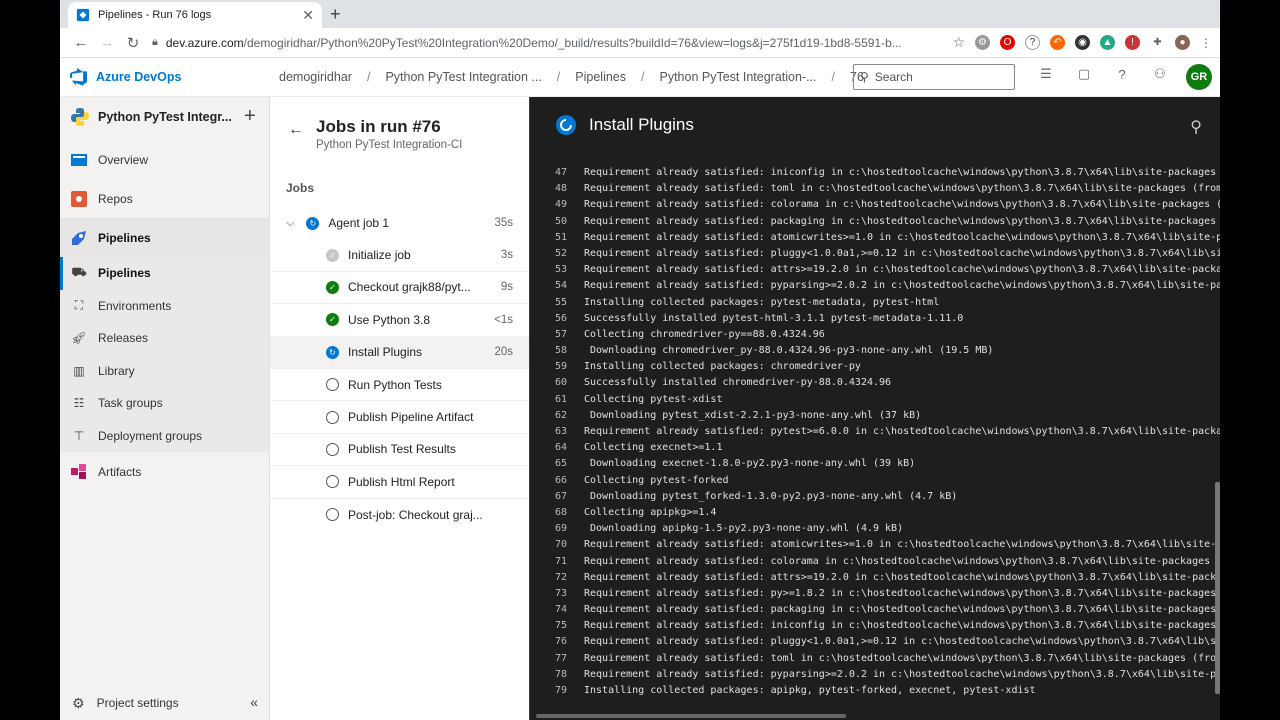 Image resolution: width=1280 pixels, height=720 pixels. Describe the element at coordinates (1046, 74) in the screenshot. I see `list-icon: ☰` at that location.